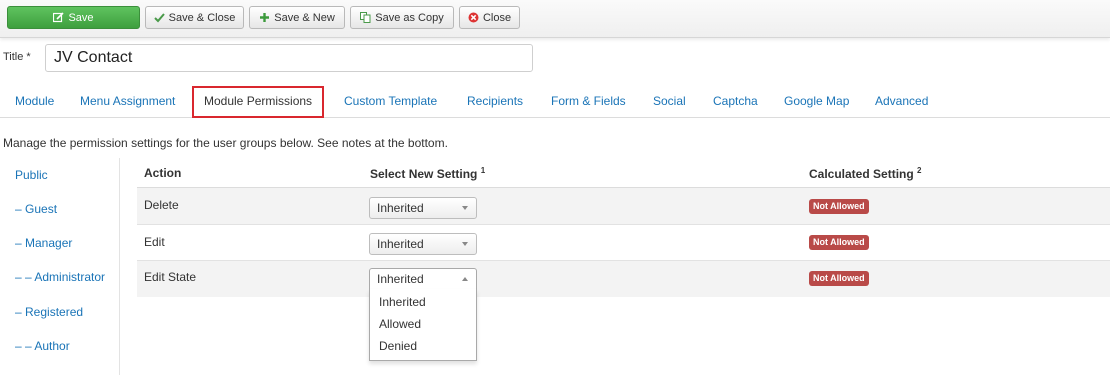  I want to click on tab-captcha: Captcha, so click(735, 102).